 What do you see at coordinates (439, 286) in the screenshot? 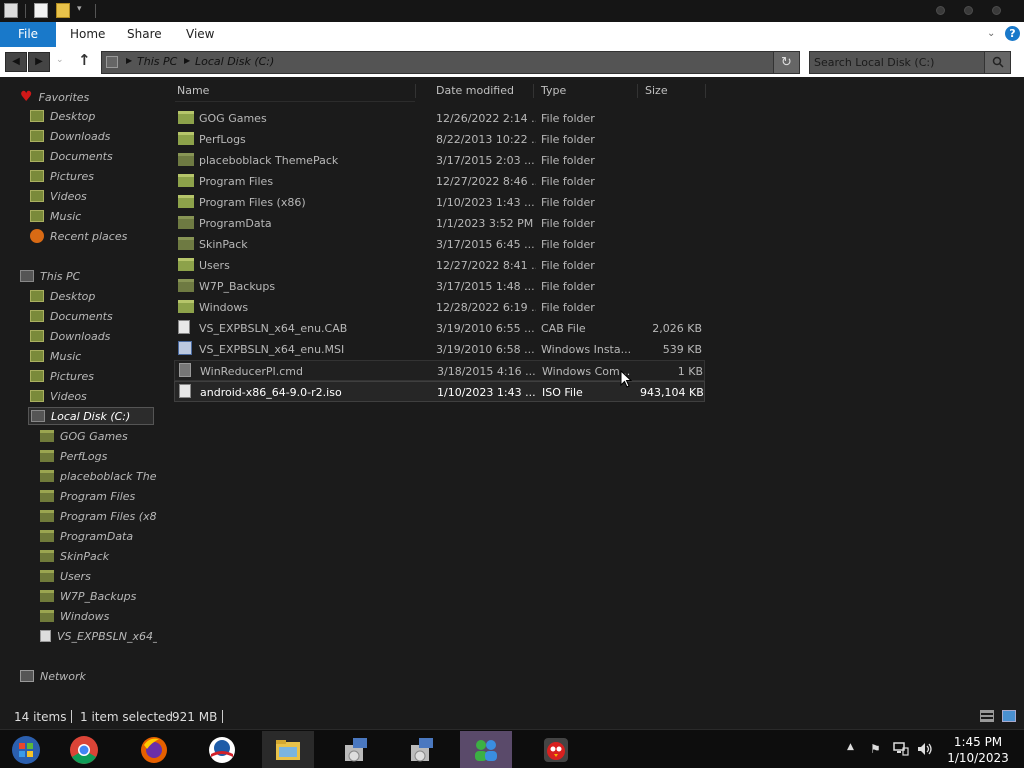
I see `file-row: W7P_Backups 3/17/2015 1:48 ... File folder` at bounding box center [439, 286].